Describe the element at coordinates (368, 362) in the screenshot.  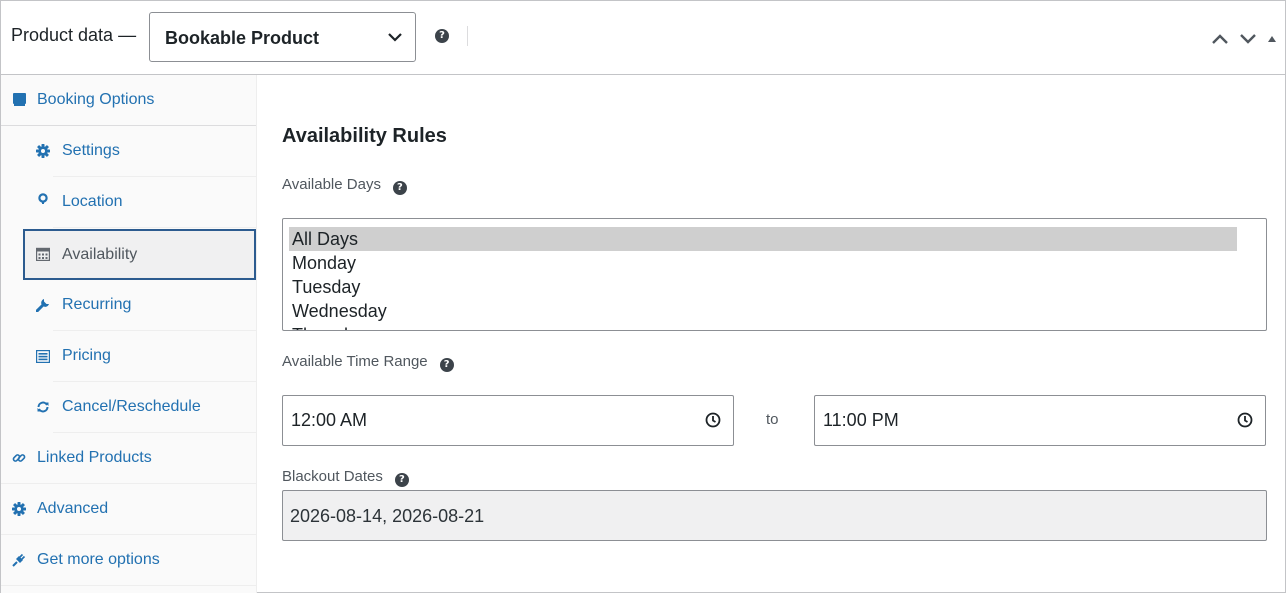
I see `time-range-label: Available Time Range?` at that location.